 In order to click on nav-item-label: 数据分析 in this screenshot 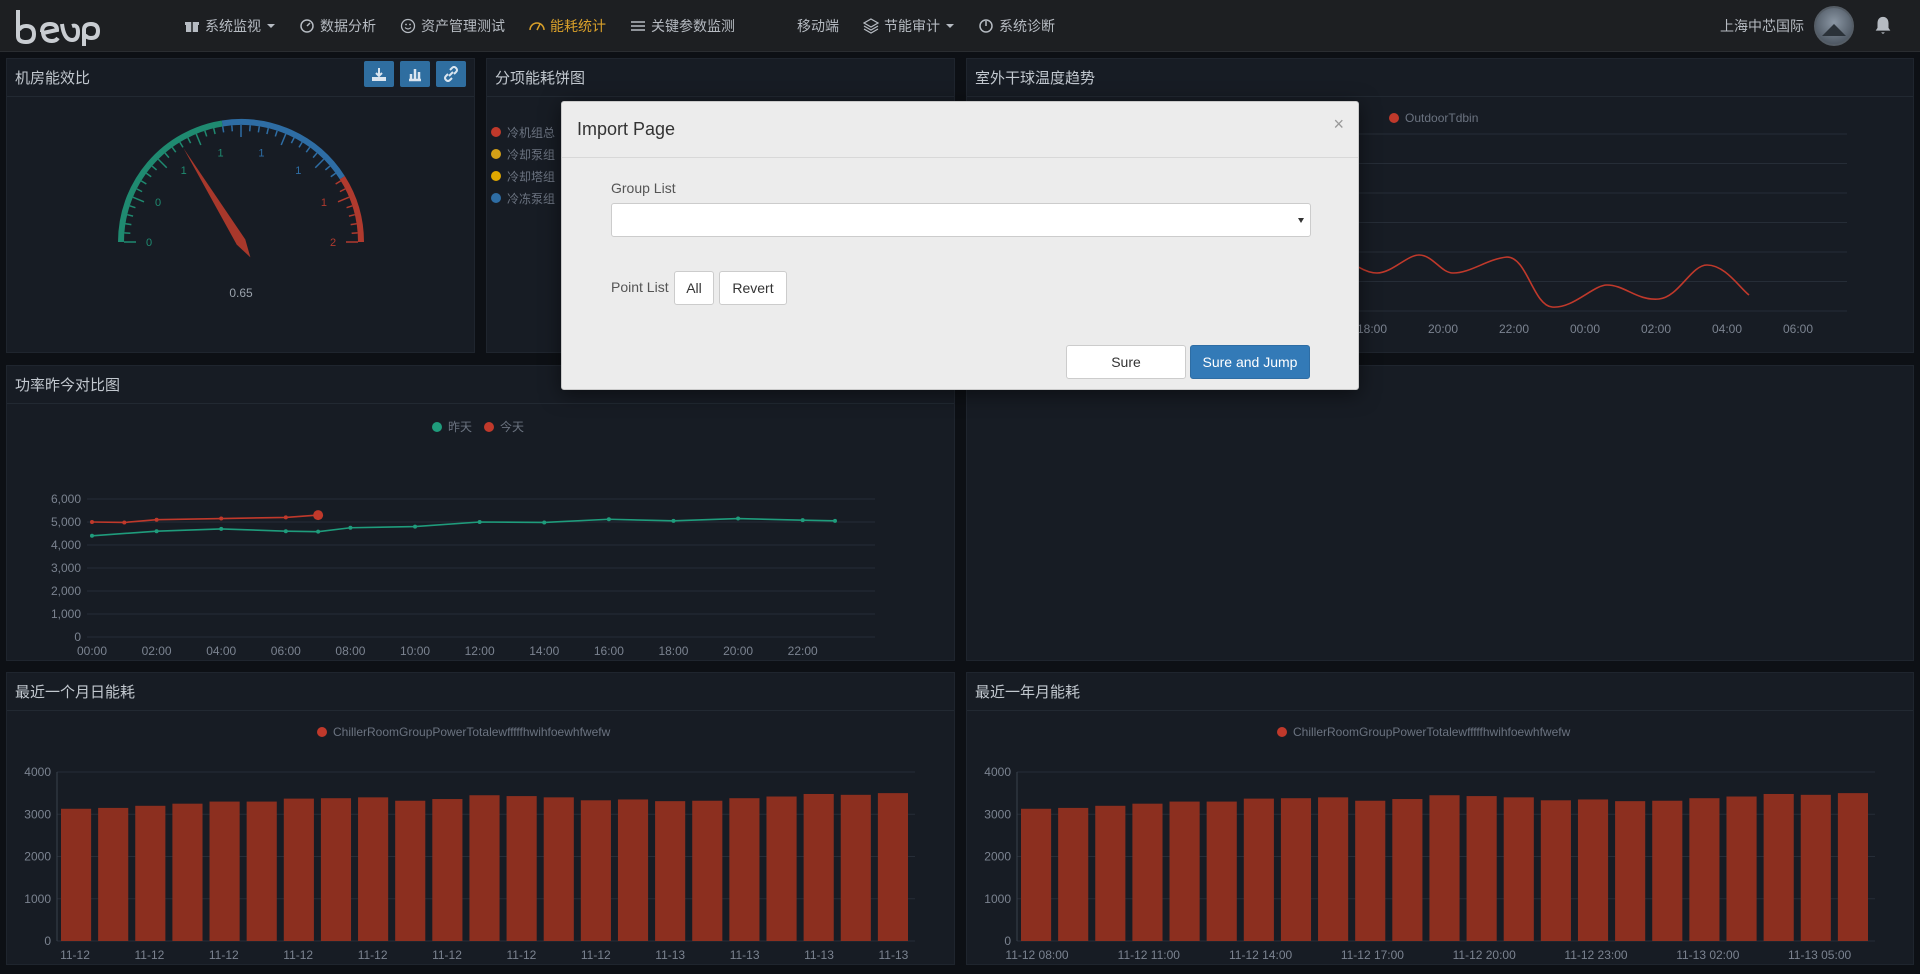, I will do `click(348, 26)`.